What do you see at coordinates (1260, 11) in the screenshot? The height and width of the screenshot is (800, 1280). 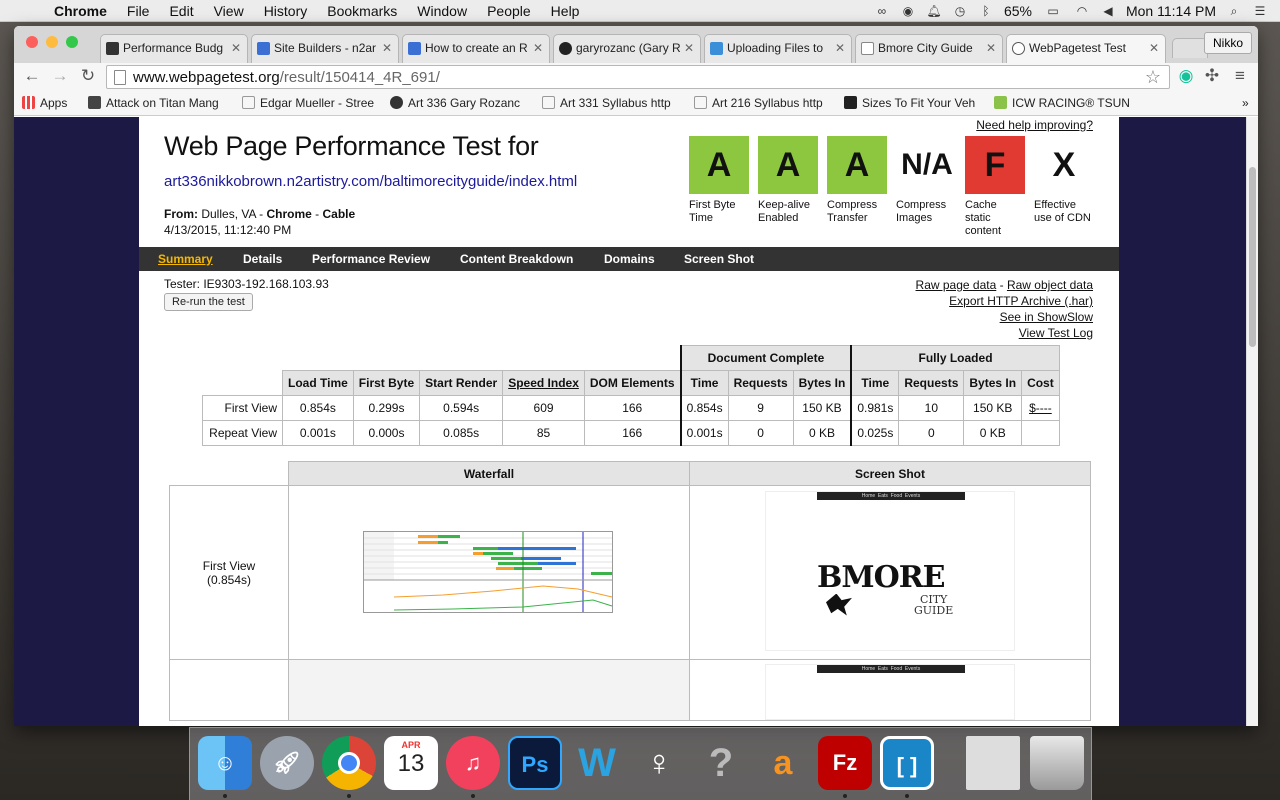 I see `notification-center-icon: ☰` at bounding box center [1260, 11].